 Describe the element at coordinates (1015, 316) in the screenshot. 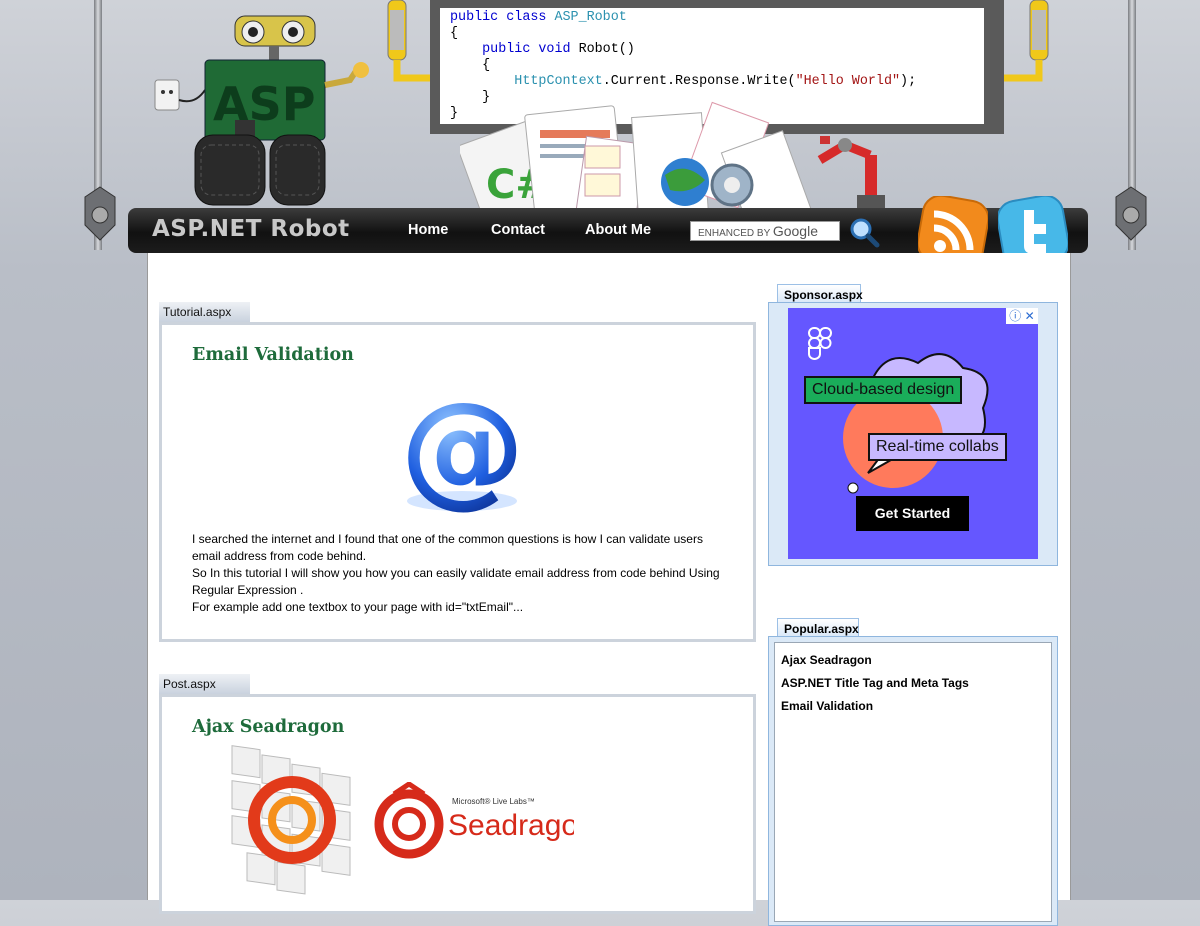

I see `ad-info-icon: ⓘ` at that location.